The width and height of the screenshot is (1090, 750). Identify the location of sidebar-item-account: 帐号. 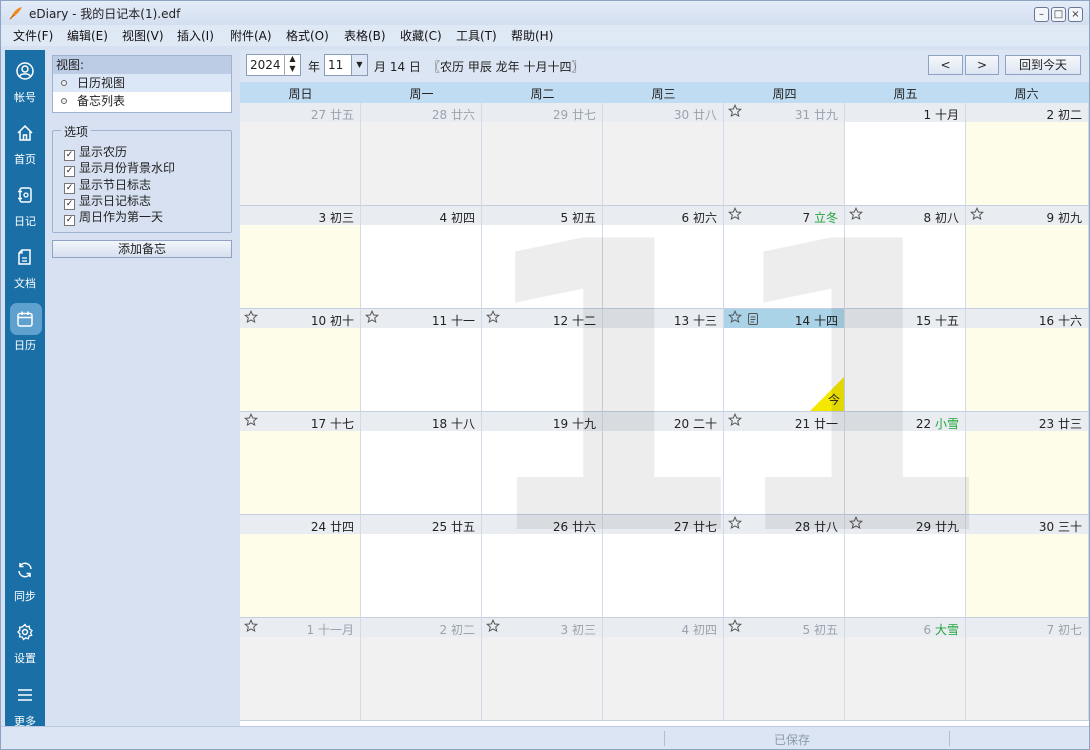
(25, 84).